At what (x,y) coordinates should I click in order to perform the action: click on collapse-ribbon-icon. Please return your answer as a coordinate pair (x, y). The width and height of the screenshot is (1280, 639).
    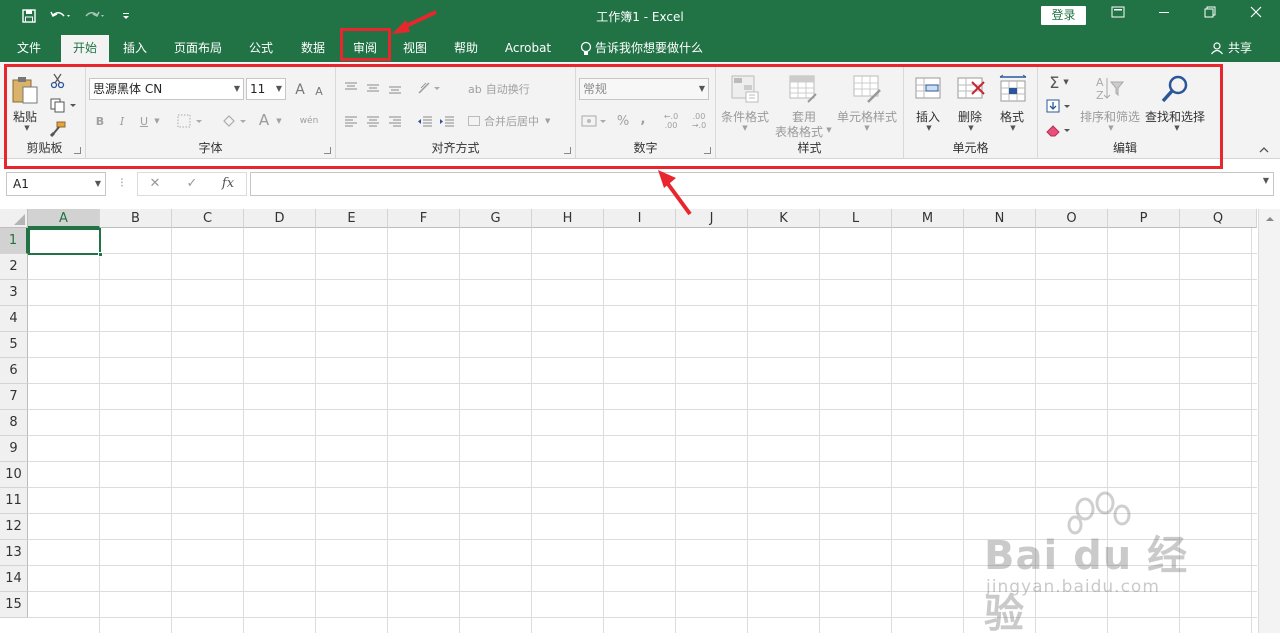
    Looking at the image, I should click on (1264, 150).